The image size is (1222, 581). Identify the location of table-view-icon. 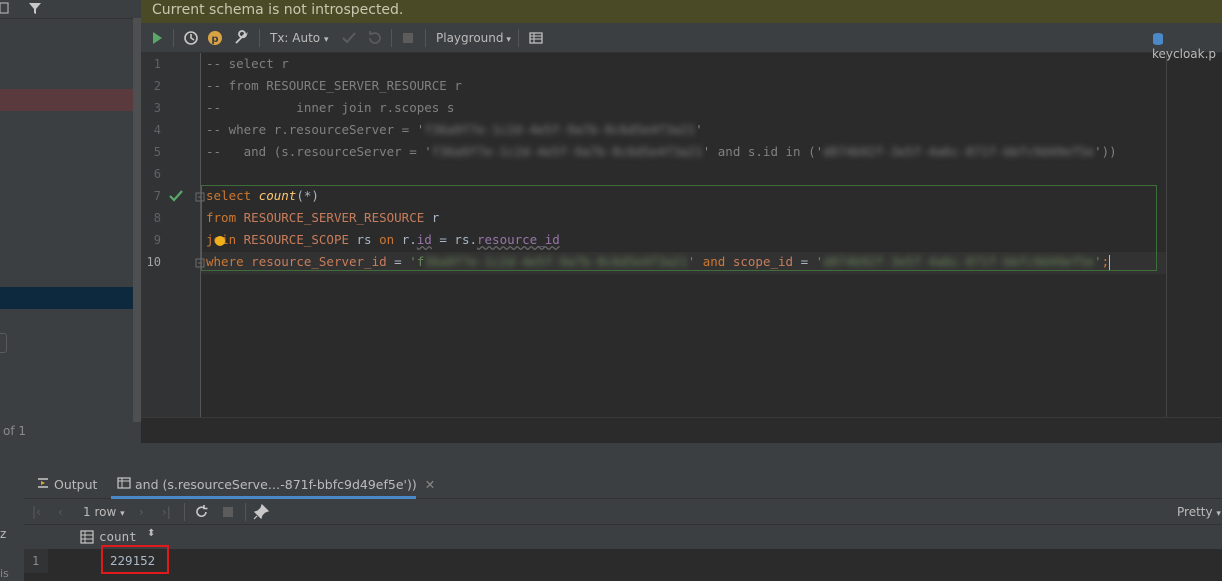
(536, 38).